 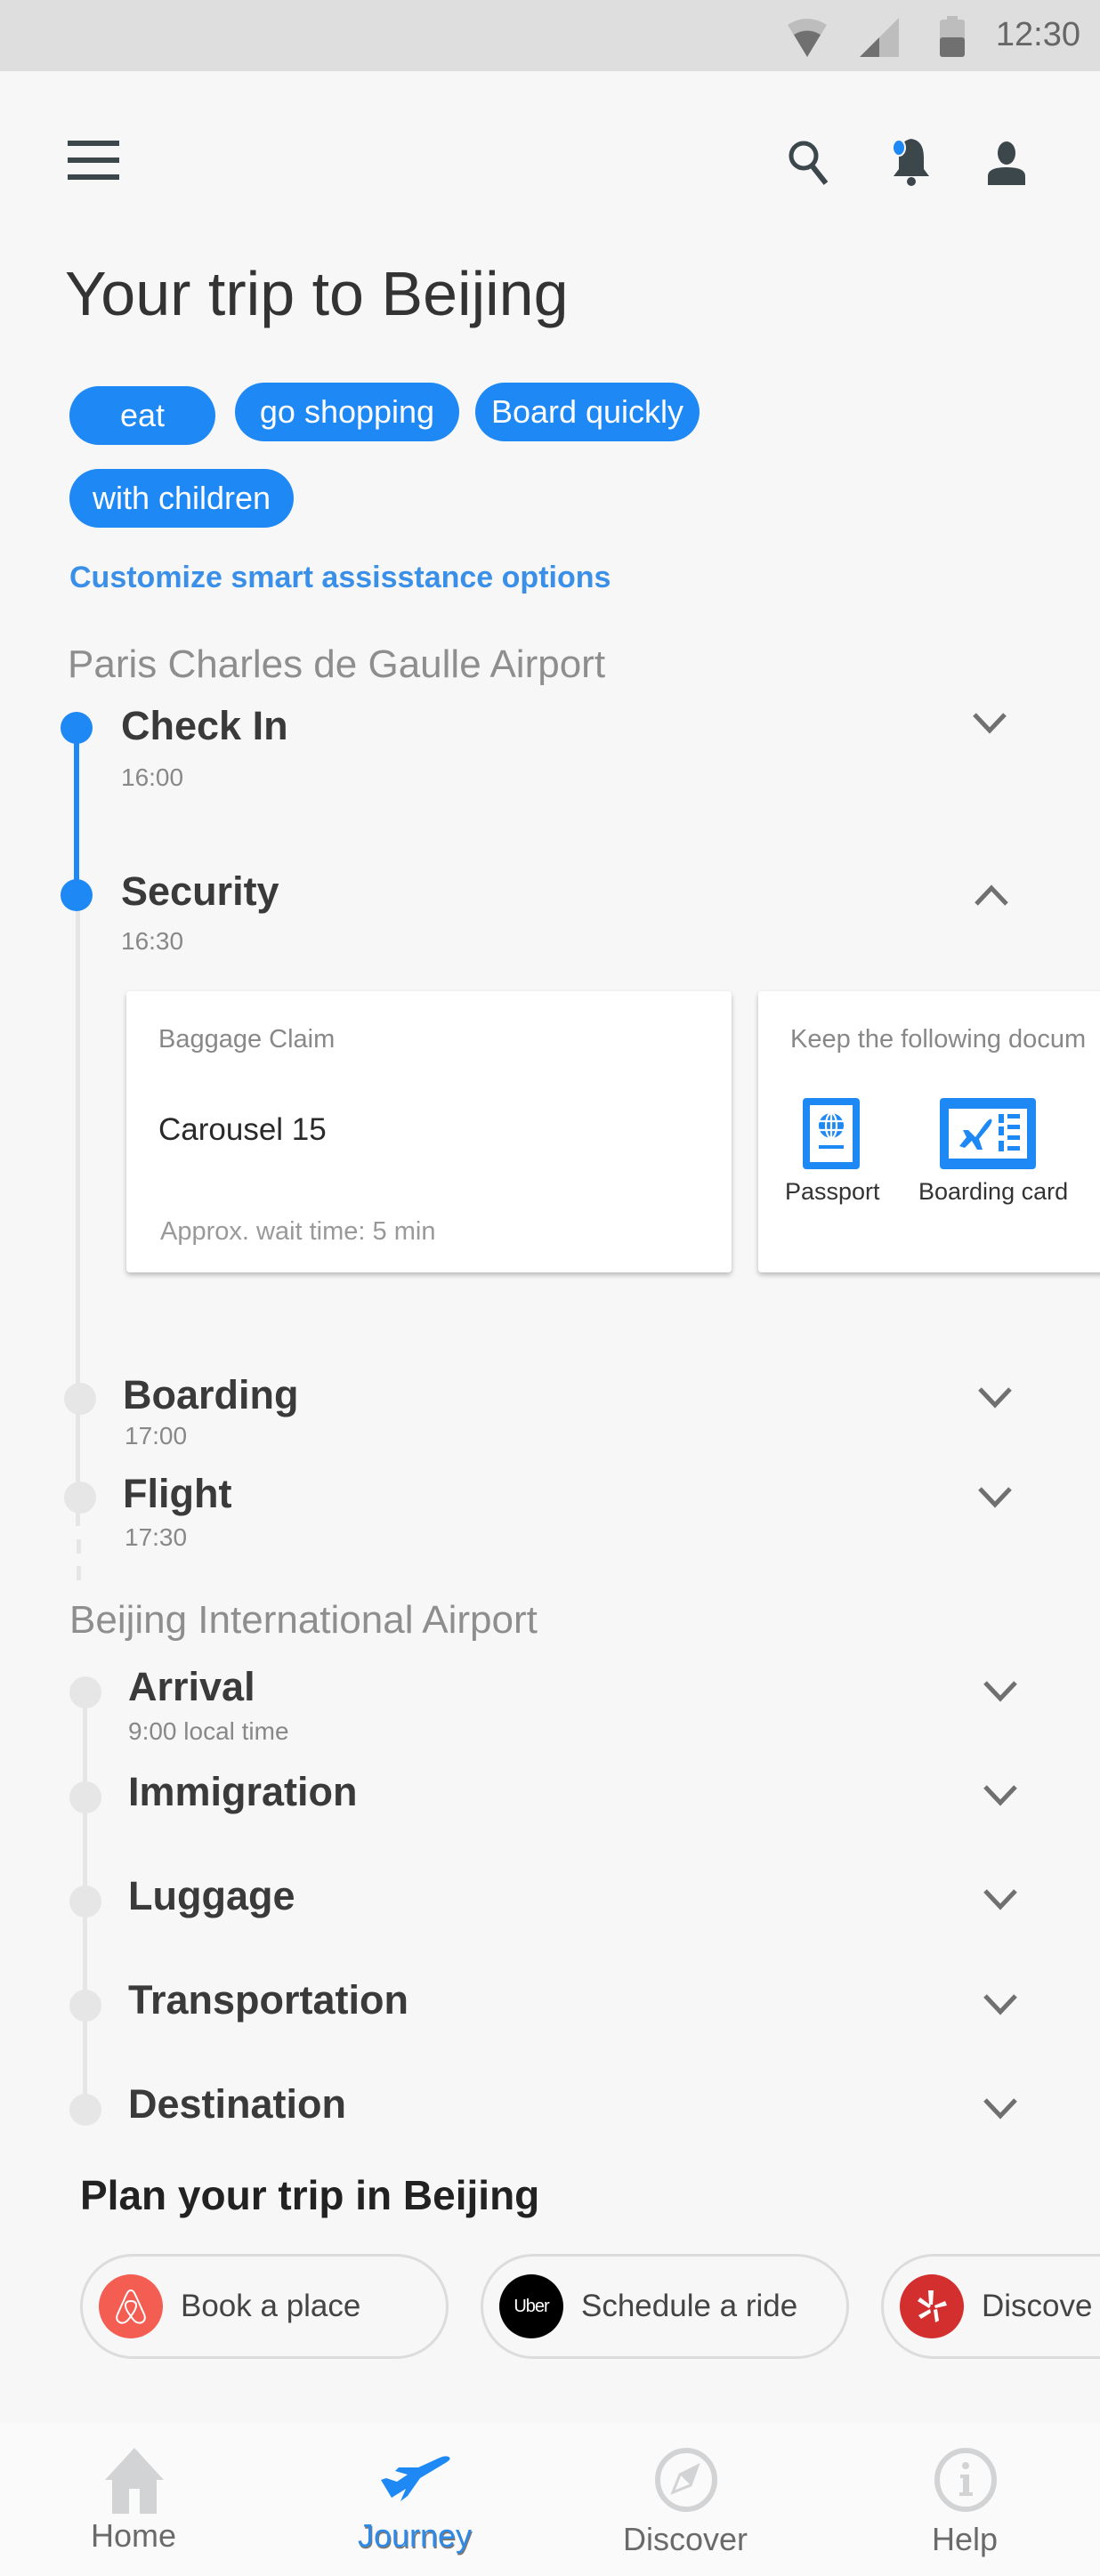 What do you see at coordinates (80, 1498) in the screenshot?
I see `step-dot-flight` at bounding box center [80, 1498].